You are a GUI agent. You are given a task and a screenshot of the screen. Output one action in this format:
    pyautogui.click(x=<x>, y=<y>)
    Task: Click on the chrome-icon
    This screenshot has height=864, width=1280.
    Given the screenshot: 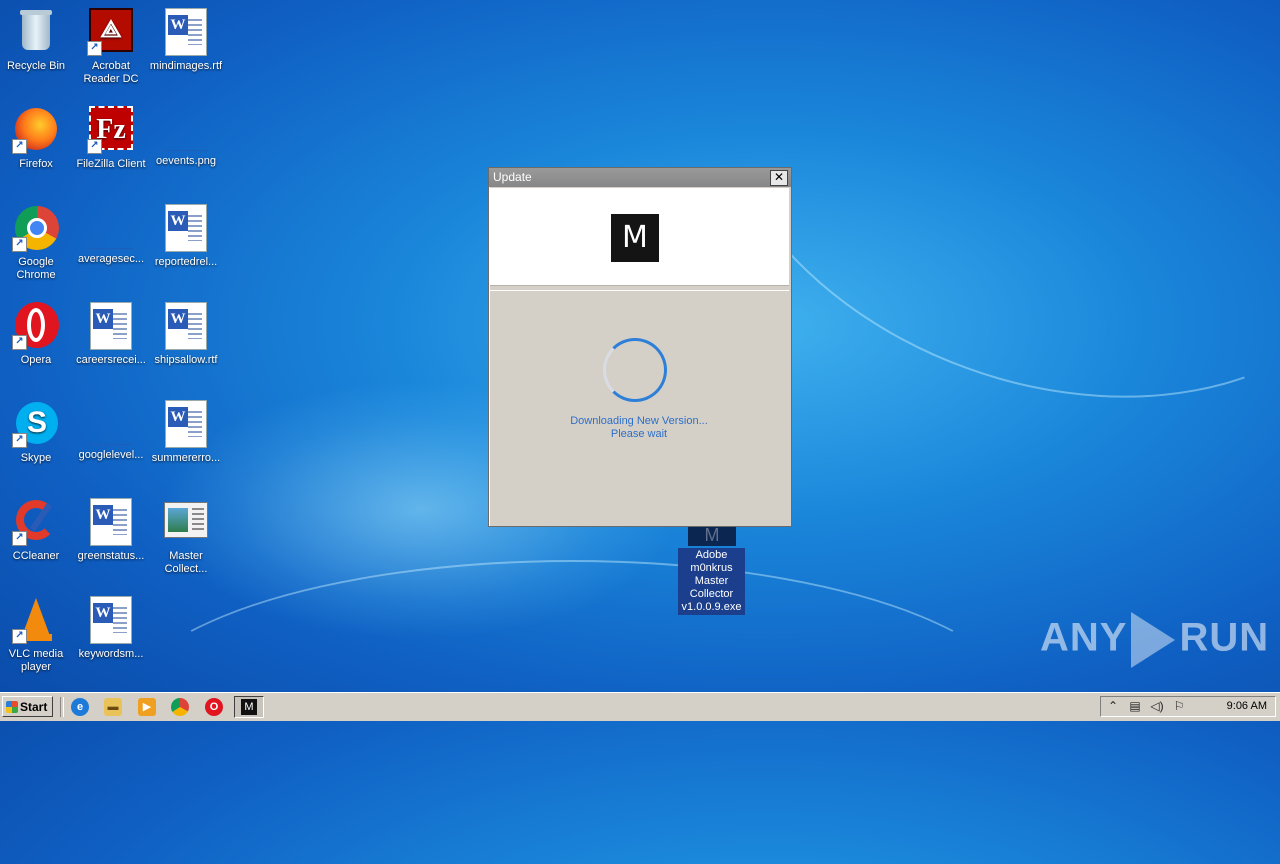 What is the action you would take?
    pyautogui.click(x=180, y=707)
    